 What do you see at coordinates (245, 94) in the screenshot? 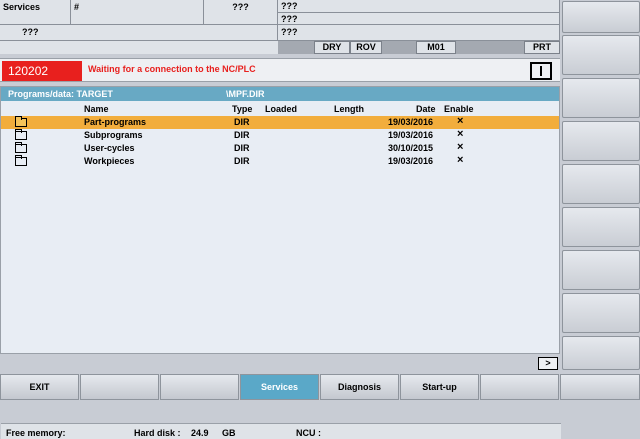
I see `path-dir: \MPF.DIR` at bounding box center [245, 94].